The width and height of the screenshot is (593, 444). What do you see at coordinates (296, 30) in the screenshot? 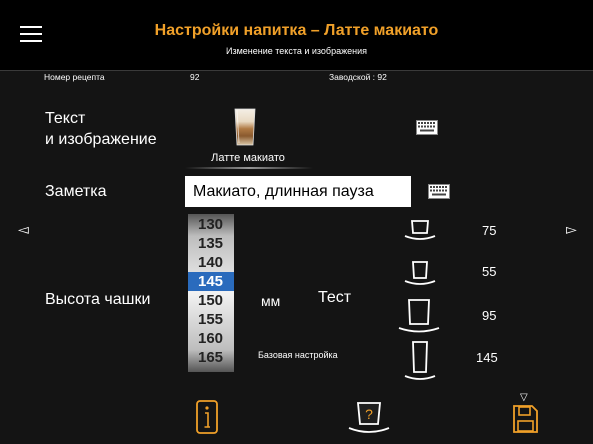
I see `page-title: Настройки напитка – Латте макиато` at bounding box center [296, 30].